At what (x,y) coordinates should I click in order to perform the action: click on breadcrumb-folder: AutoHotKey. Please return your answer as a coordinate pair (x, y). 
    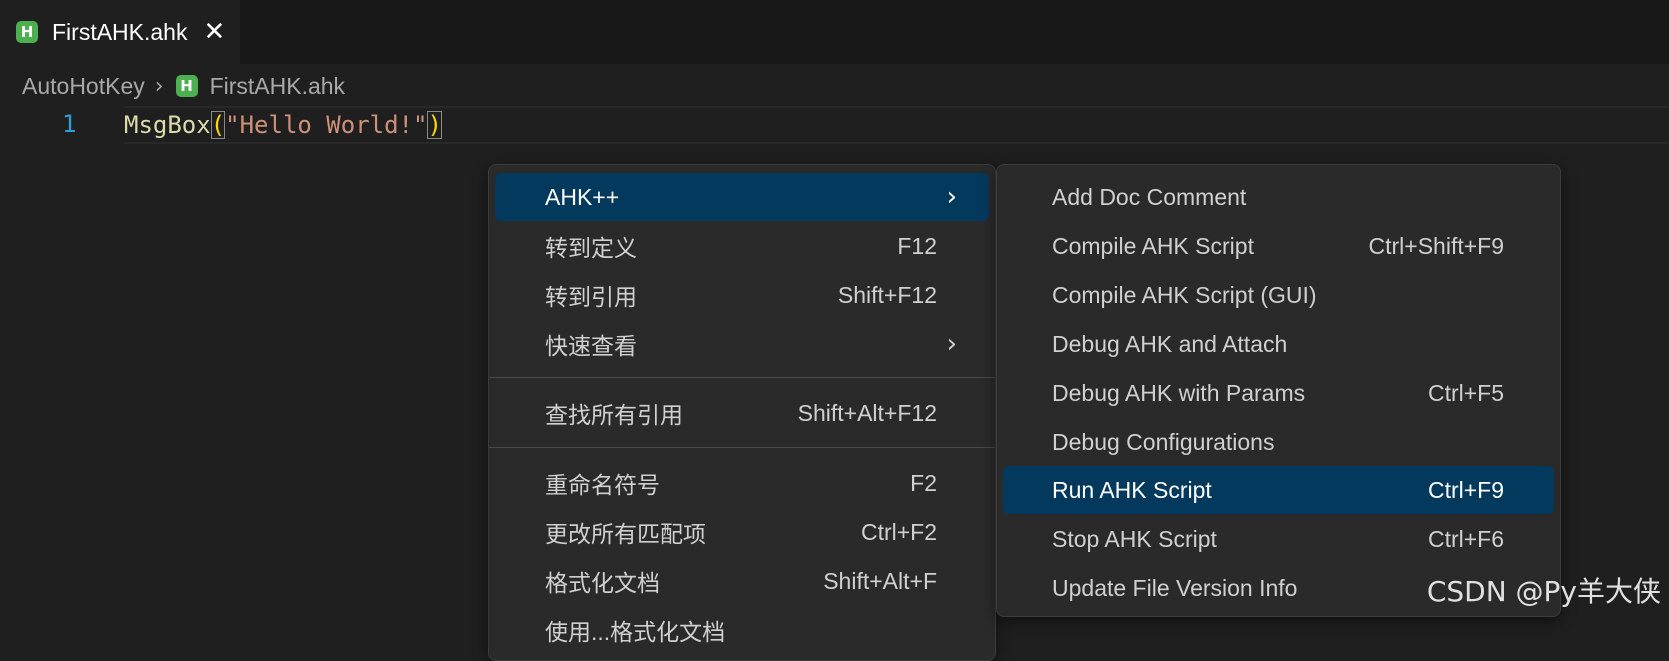
    Looking at the image, I should click on (83, 86).